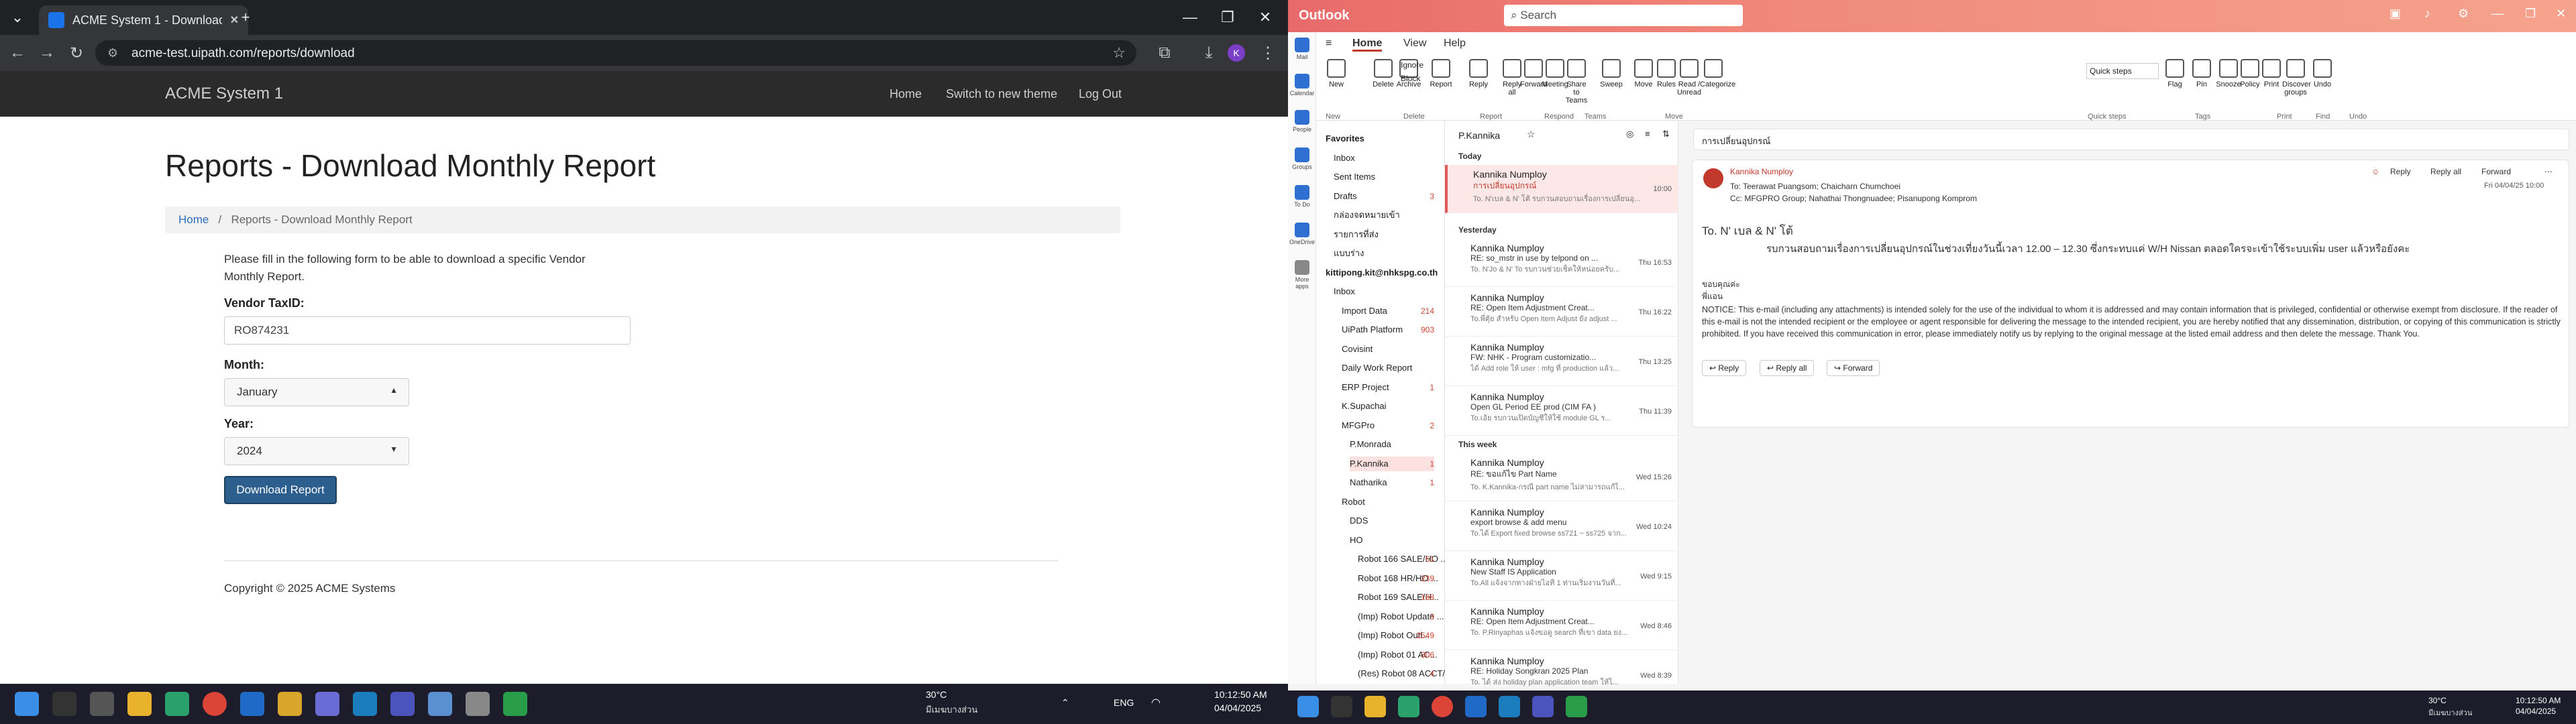  Describe the element at coordinates (1384, 177) in the screenshot. I see `folder-item: Sent Items` at that location.